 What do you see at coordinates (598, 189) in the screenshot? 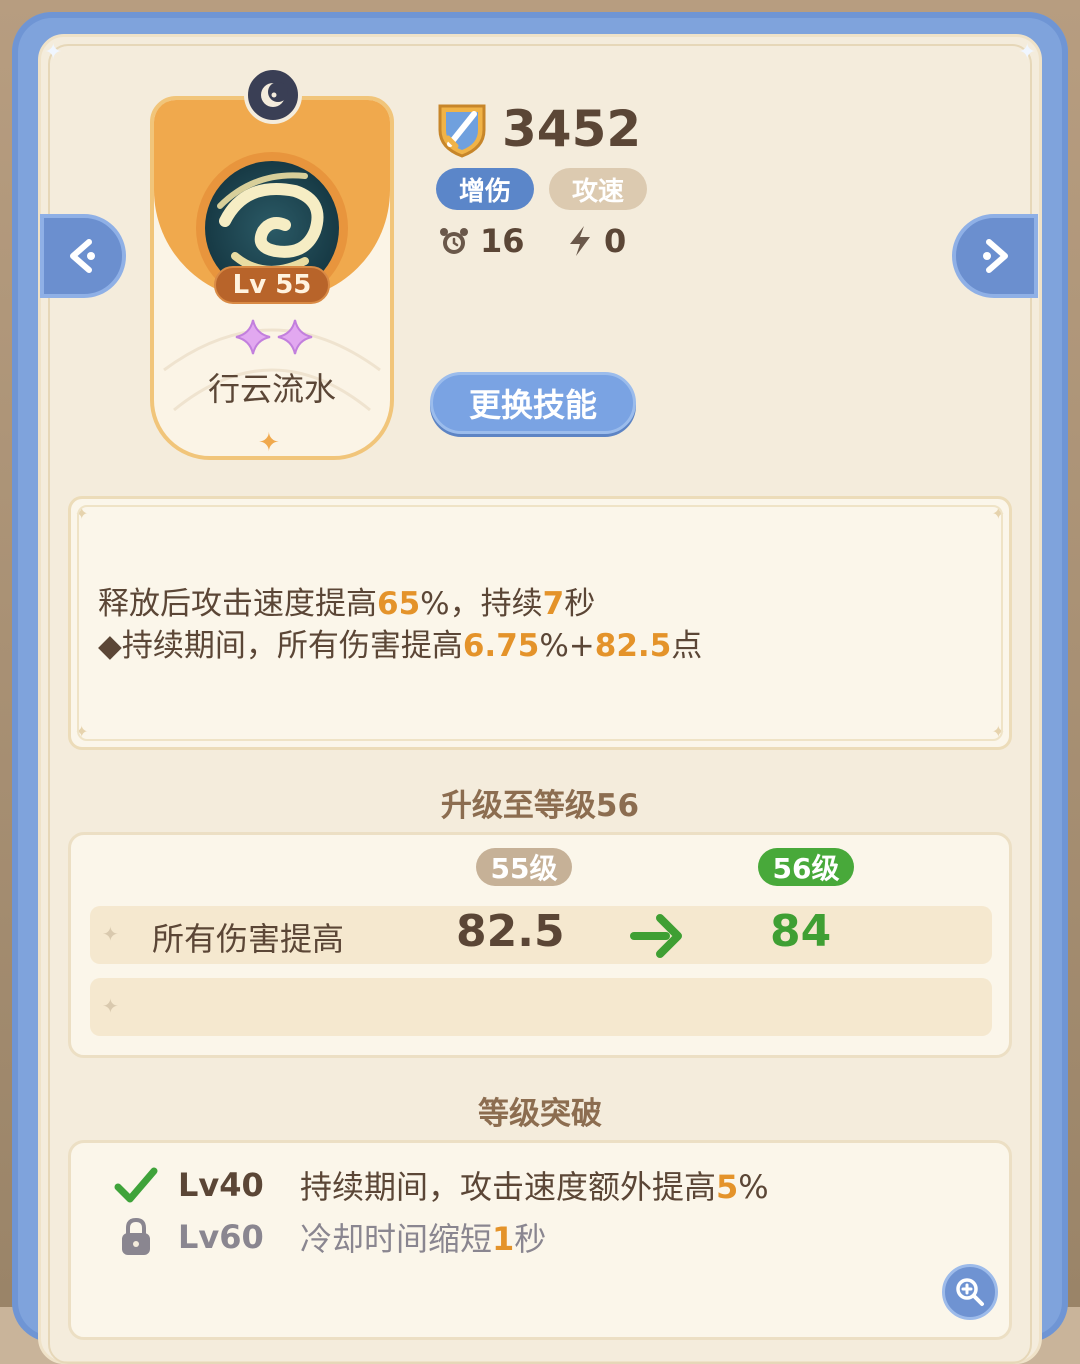
I see `tag-attack-speed: 攻速` at bounding box center [598, 189].